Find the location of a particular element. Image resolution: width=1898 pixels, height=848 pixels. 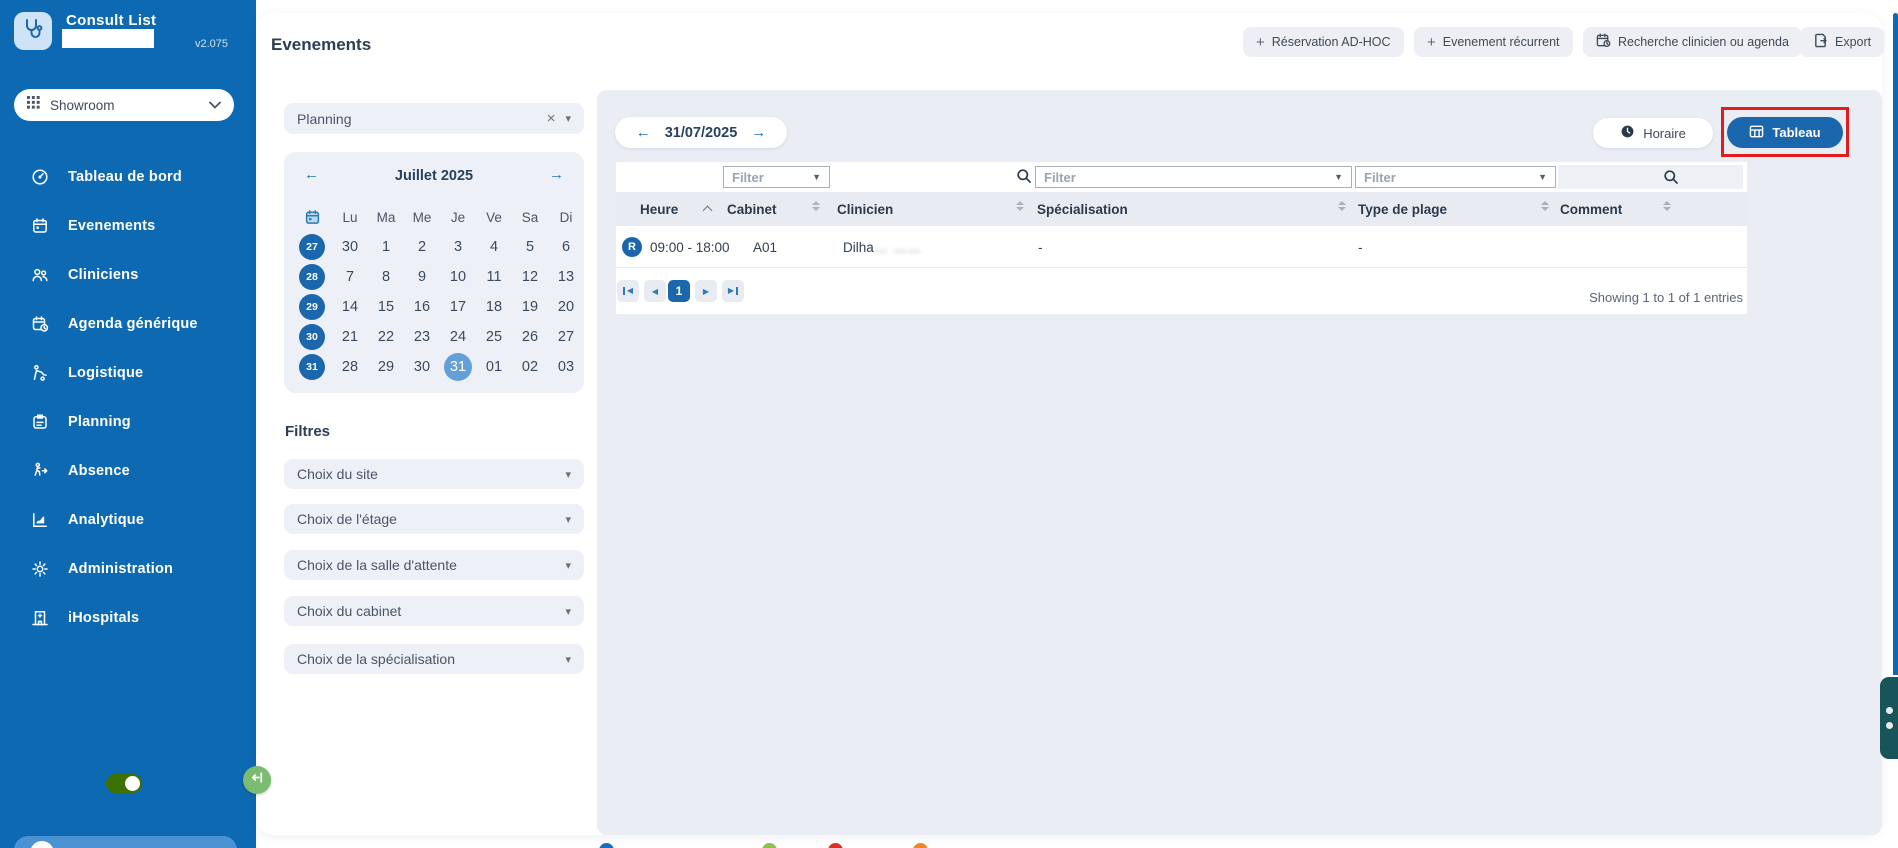

search-icon is located at coordinates (1024, 178).